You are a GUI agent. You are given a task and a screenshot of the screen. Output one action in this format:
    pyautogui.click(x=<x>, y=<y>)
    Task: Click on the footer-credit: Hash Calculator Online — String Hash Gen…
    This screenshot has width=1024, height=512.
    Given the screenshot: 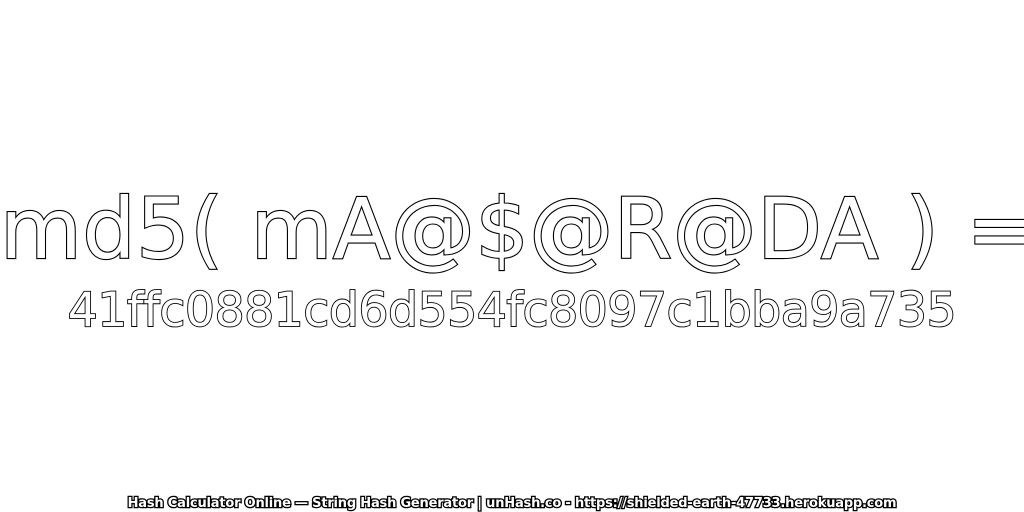 What is the action you would take?
    pyautogui.click(x=512, y=504)
    